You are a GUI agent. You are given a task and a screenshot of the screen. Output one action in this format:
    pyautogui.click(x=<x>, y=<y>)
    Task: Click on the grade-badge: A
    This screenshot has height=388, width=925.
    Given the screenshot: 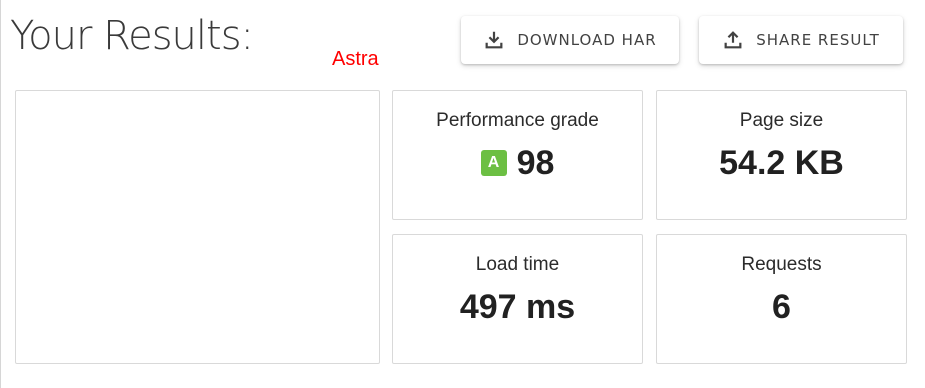 What is the action you would take?
    pyautogui.click(x=493, y=163)
    